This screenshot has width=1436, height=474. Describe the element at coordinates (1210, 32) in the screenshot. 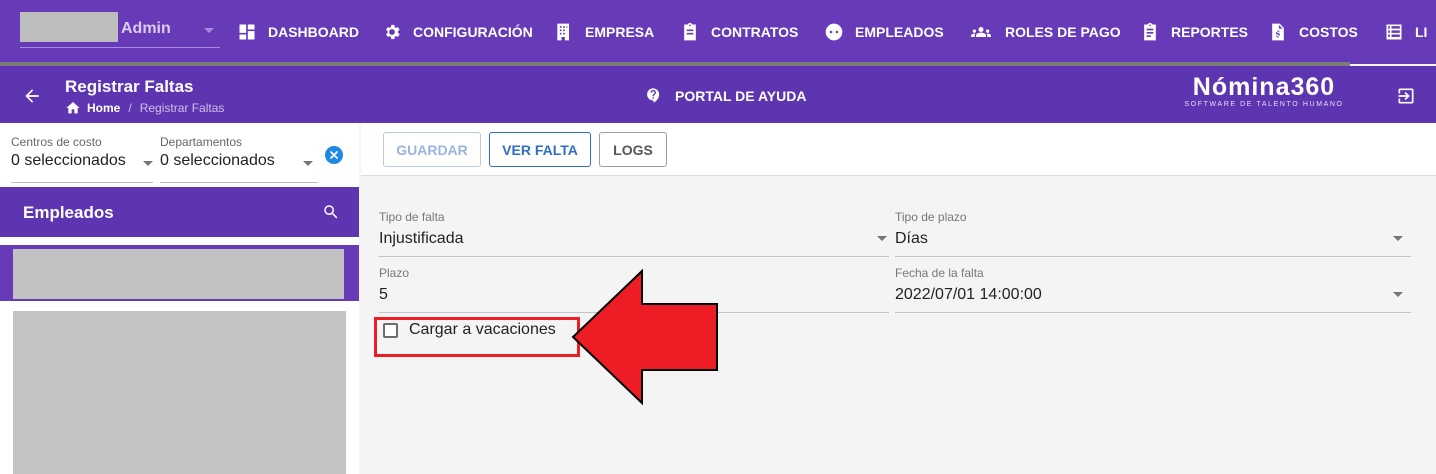

I see `nav-item-label: REPORTES` at that location.